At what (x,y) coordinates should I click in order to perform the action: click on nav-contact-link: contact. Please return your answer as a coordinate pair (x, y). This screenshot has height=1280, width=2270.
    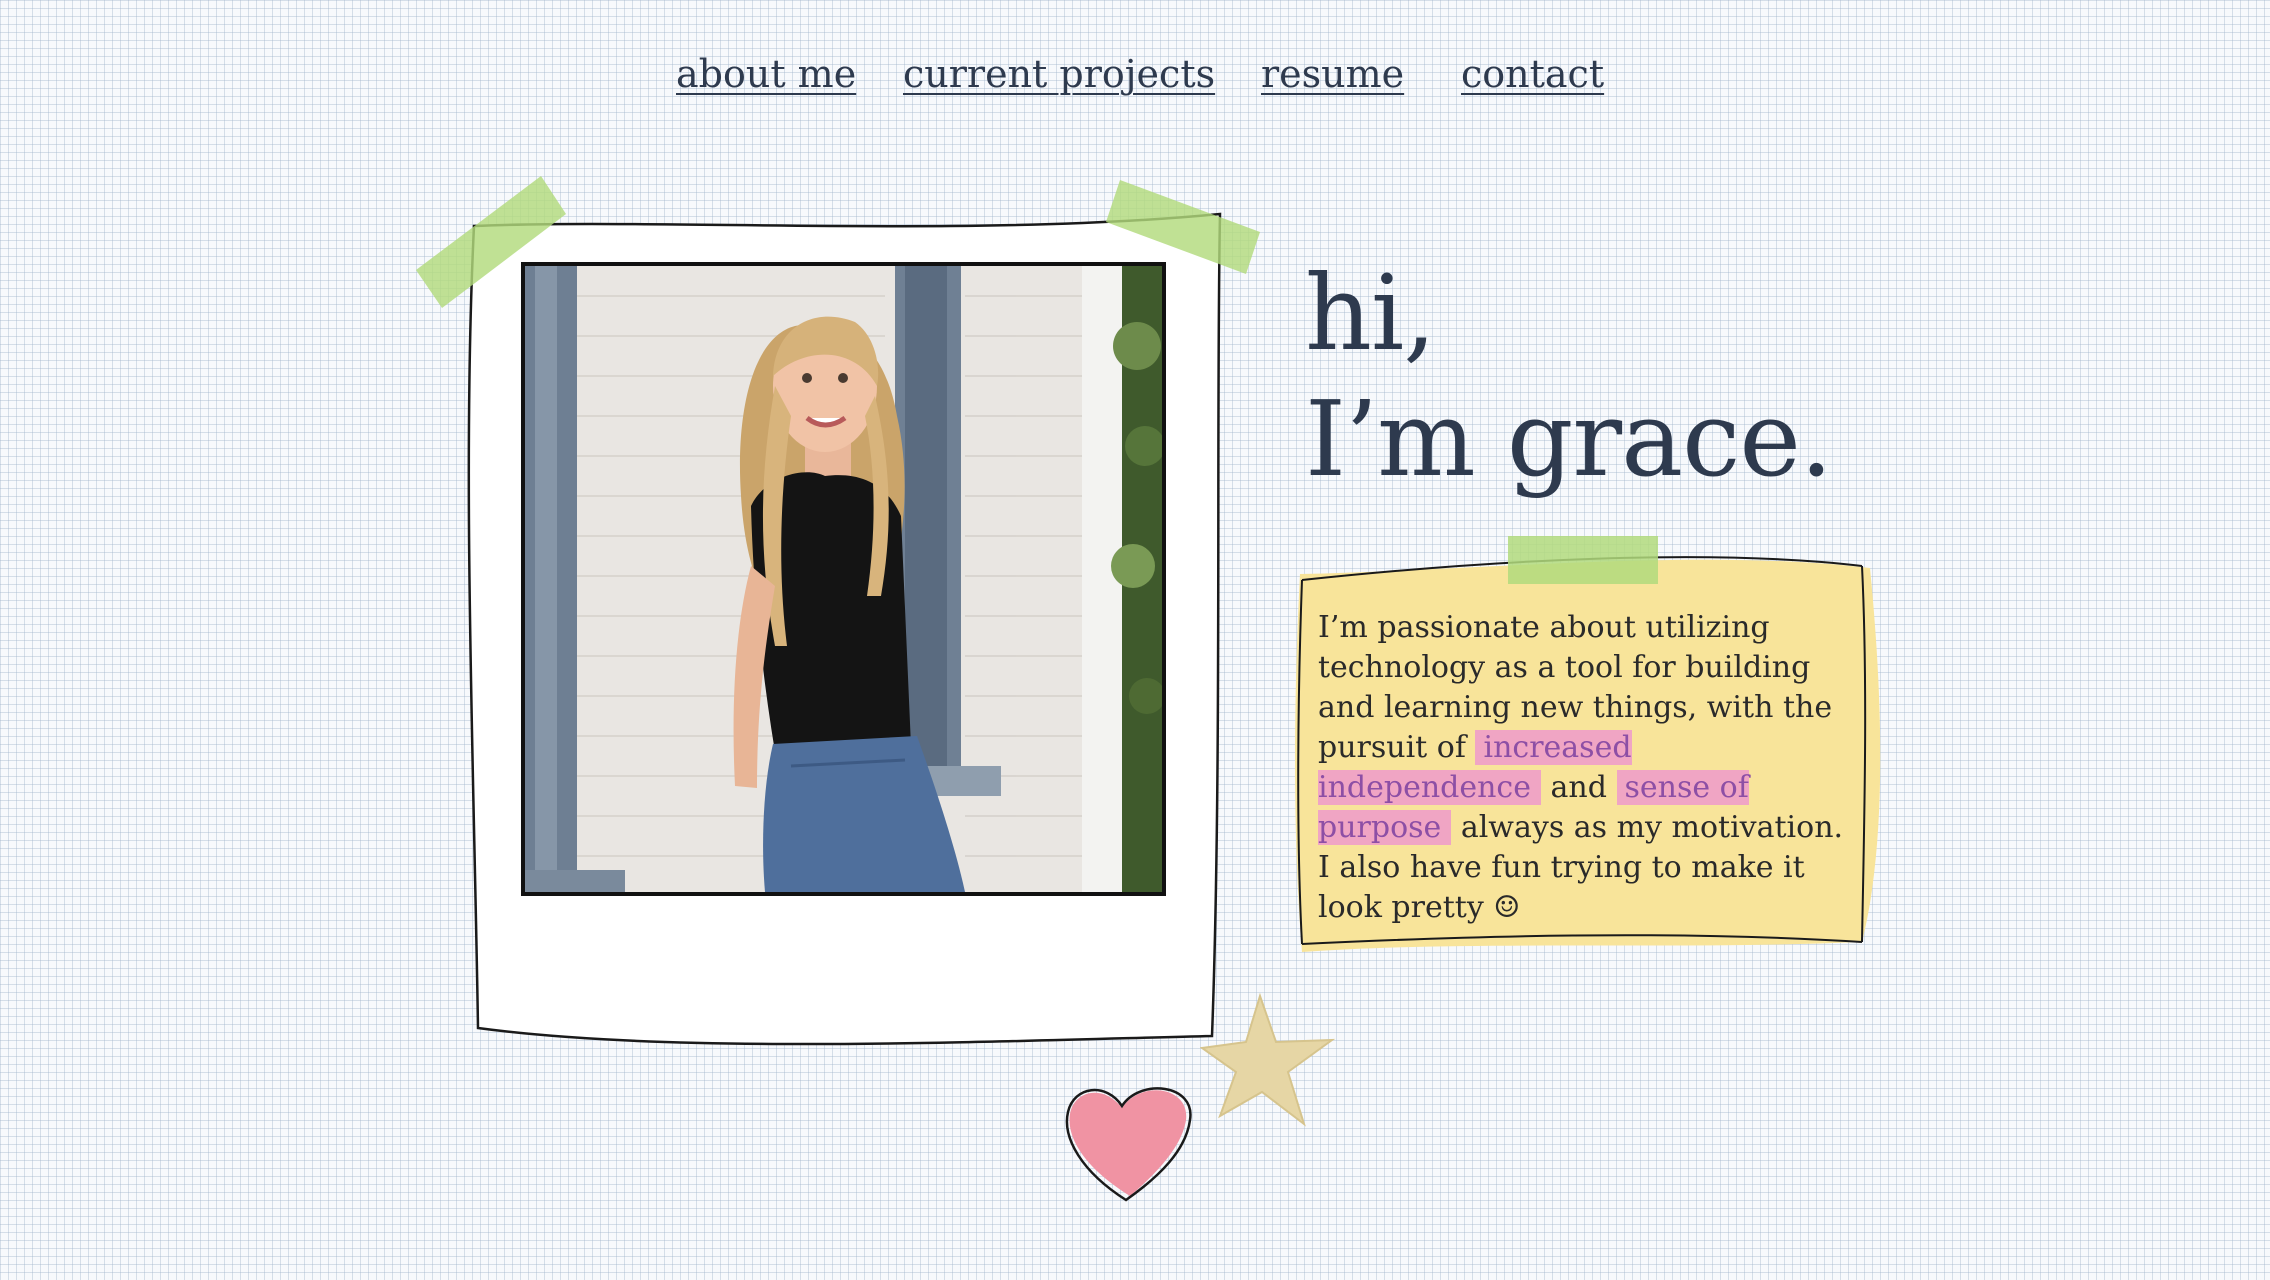
    Looking at the image, I should click on (1532, 74).